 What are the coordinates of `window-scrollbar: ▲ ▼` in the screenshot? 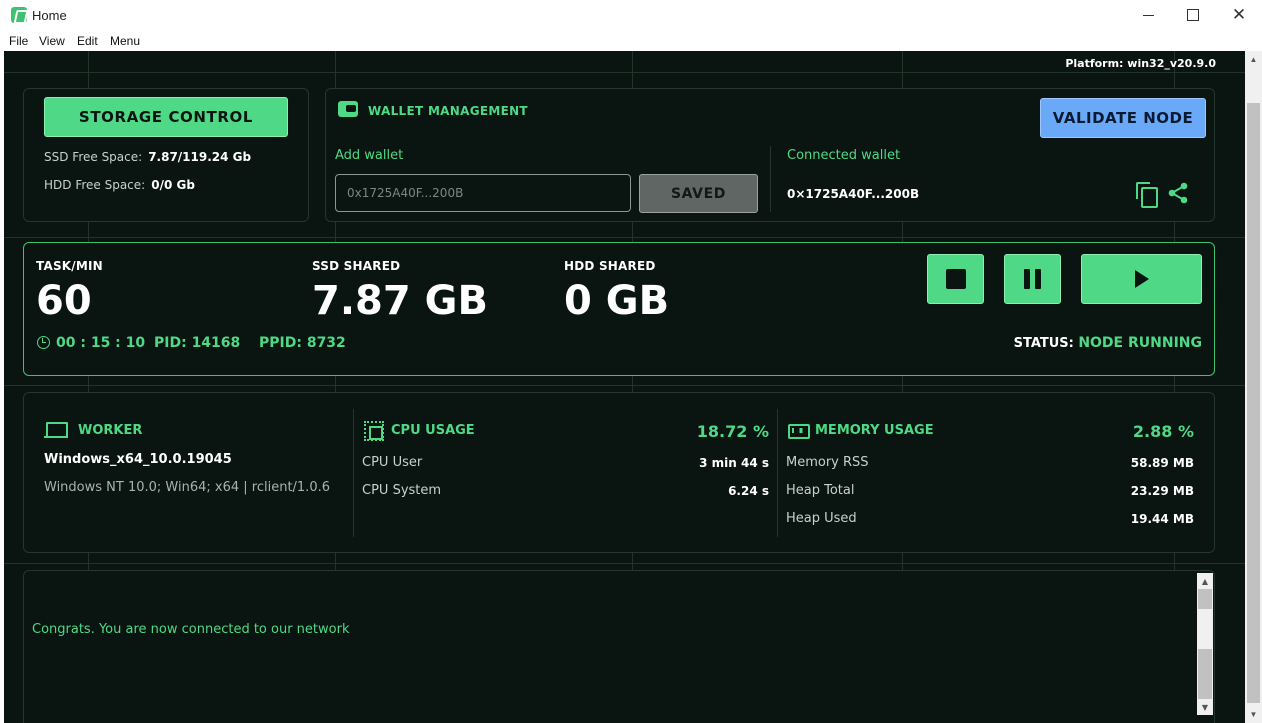 It's located at (1253, 387).